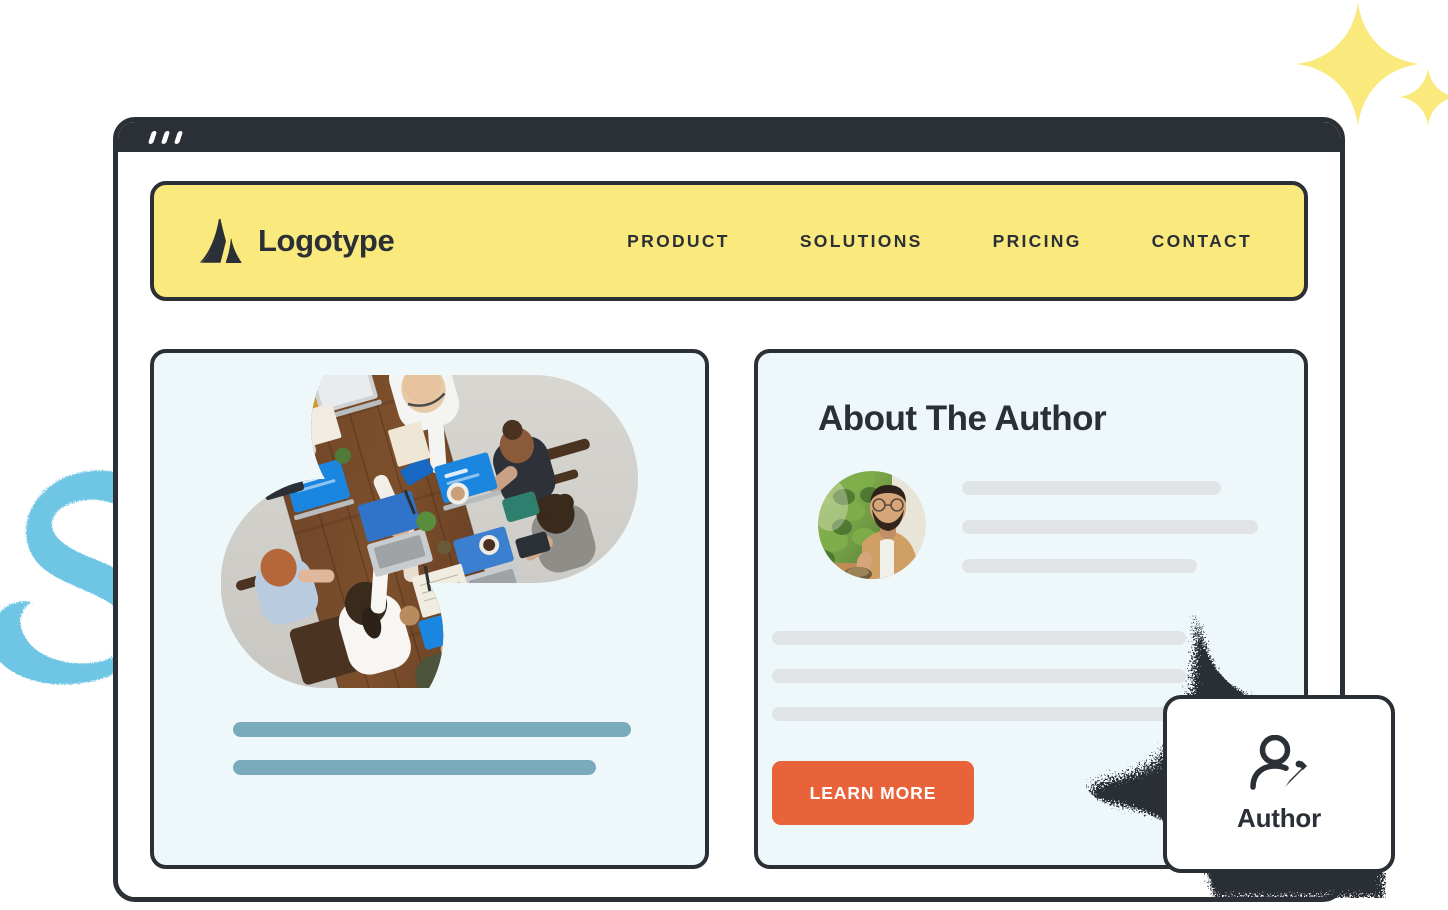  What do you see at coordinates (1279, 763) in the screenshot?
I see `person-edit-author-icon` at bounding box center [1279, 763].